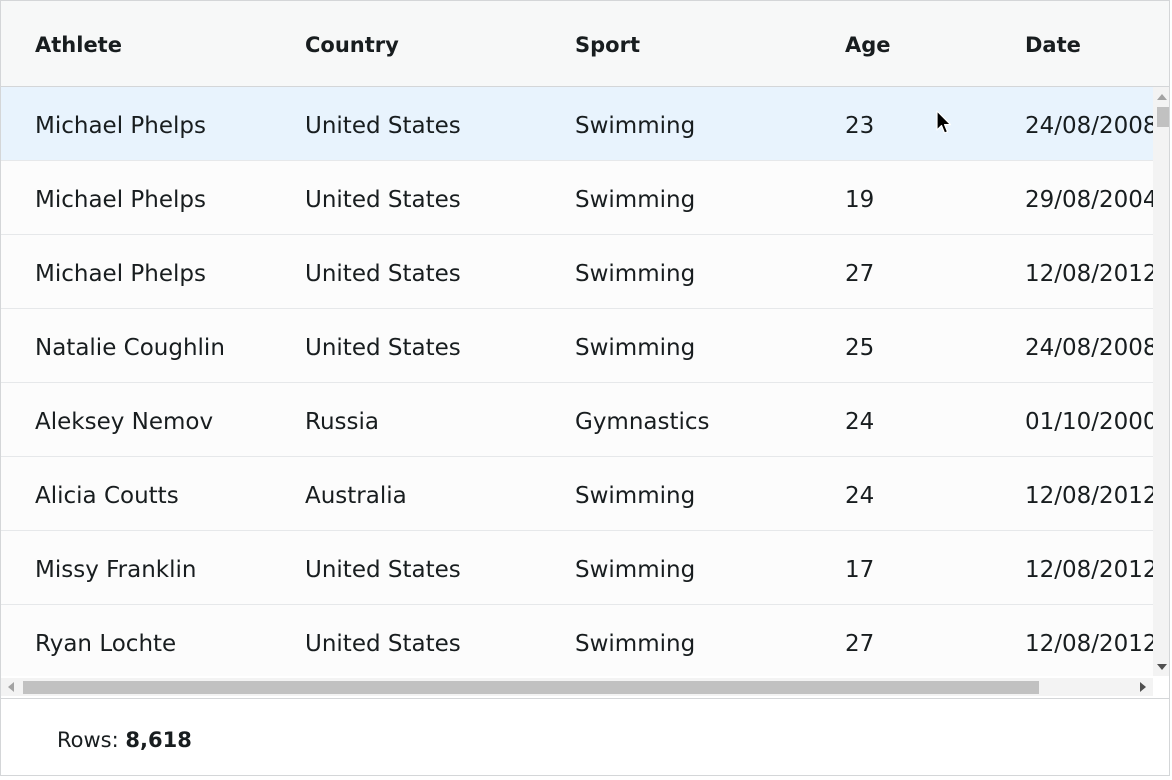 The height and width of the screenshot is (780, 1172). Describe the element at coordinates (158, 740) in the screenshot. I see `row-count-value: 8,618` at that location.